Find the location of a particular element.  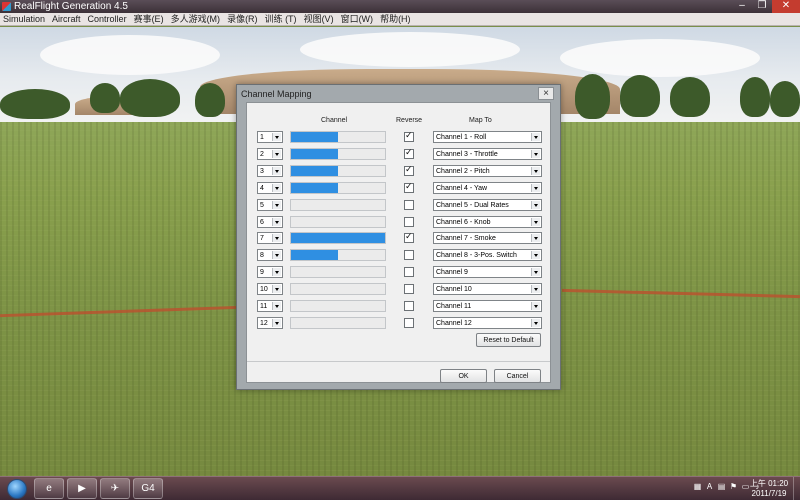

cancel-button: Cancel is located at coordinates (517, 376).